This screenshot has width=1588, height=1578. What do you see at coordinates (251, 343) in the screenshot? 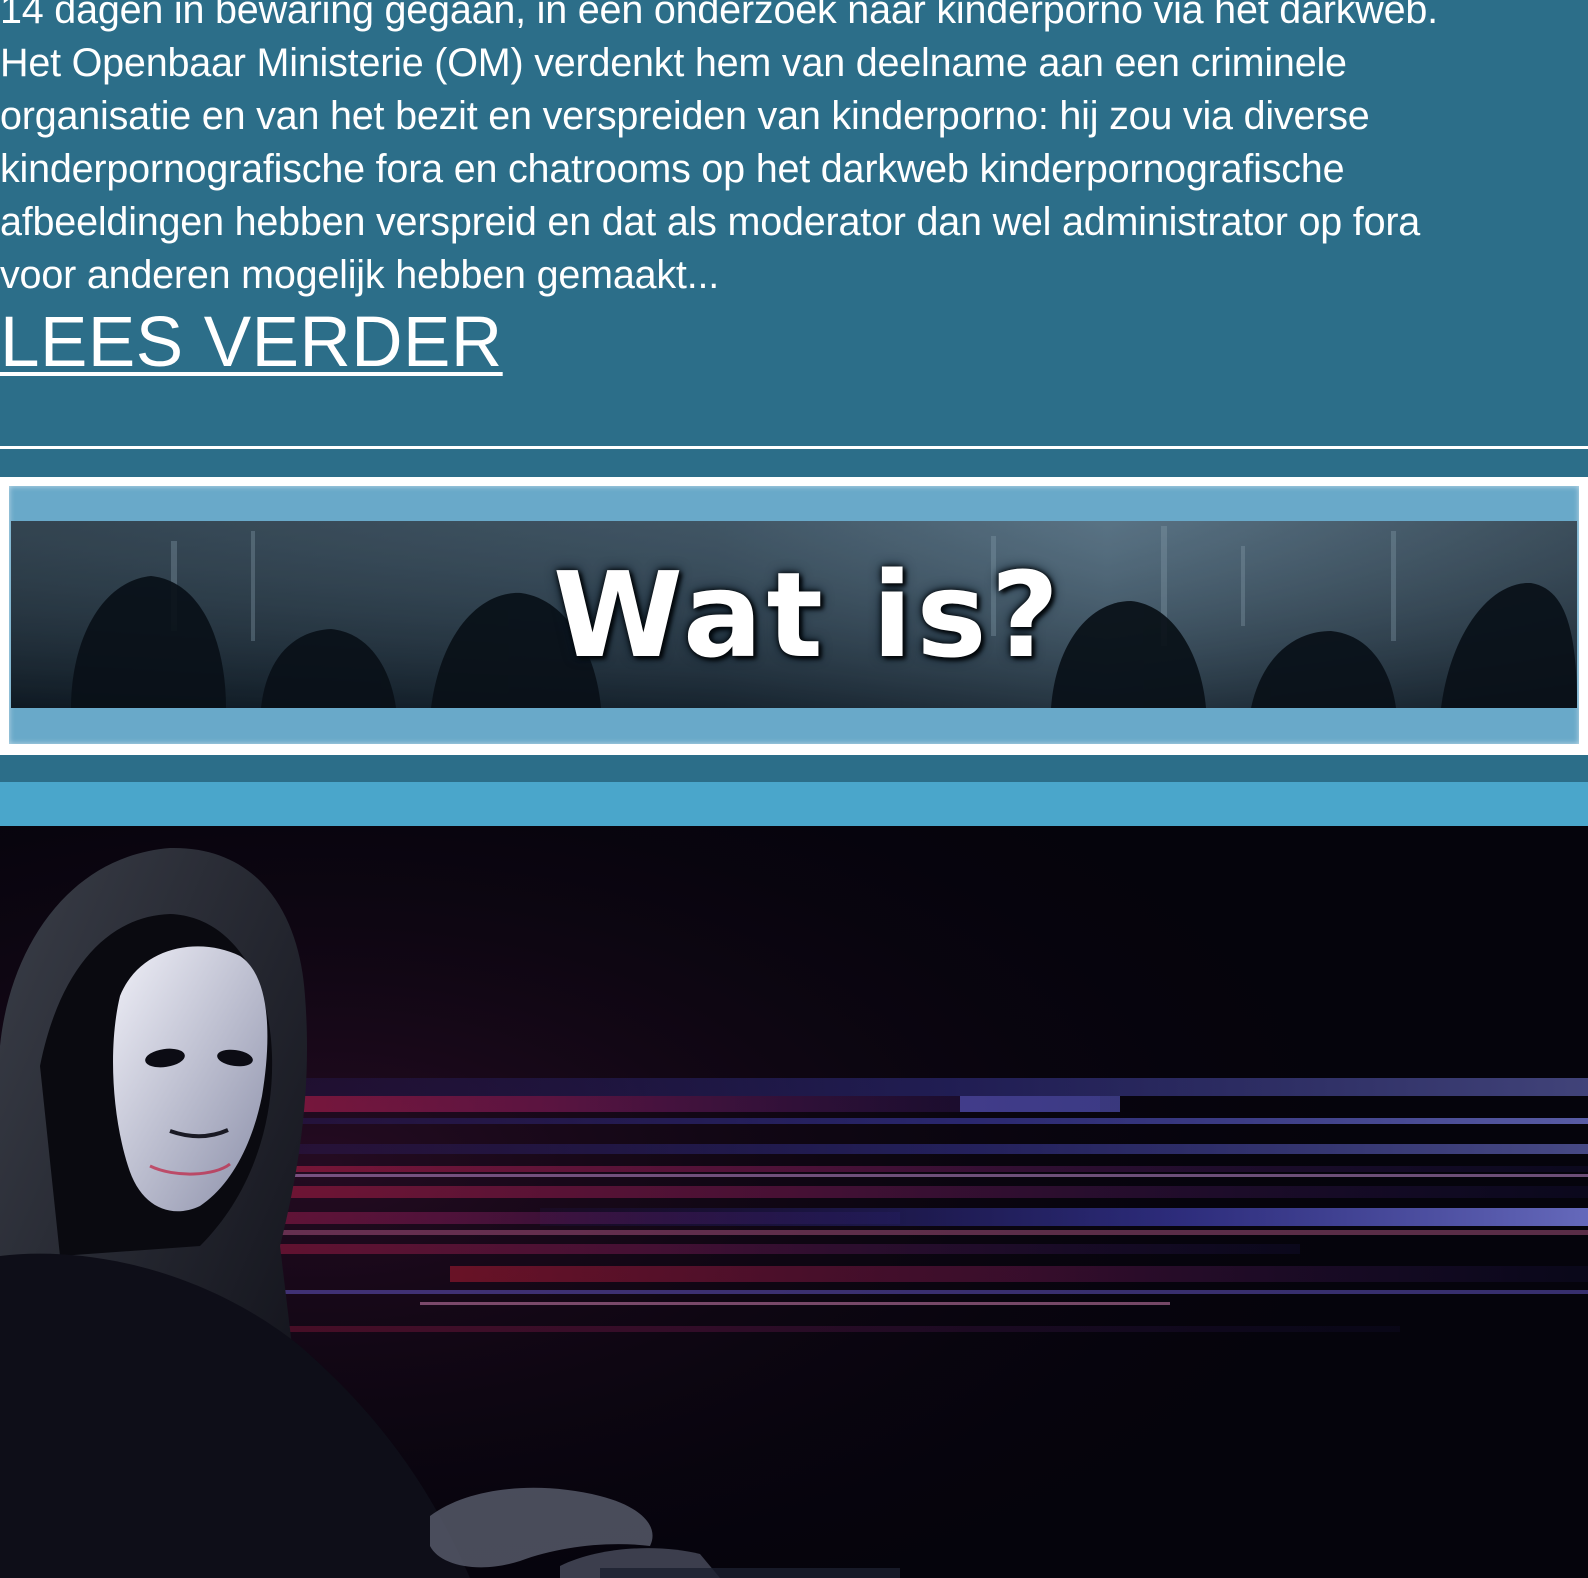
I see `read-more-link: LEES VERDER` at bounding box center [251, 343].